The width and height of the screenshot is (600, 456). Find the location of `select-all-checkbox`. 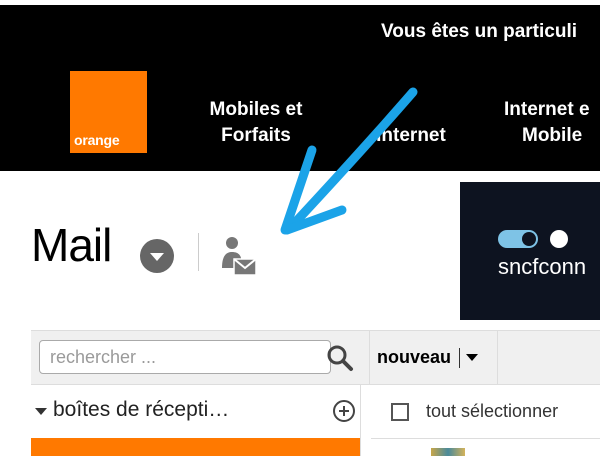

select-all-checkbox is located at coordinates (400, 412).